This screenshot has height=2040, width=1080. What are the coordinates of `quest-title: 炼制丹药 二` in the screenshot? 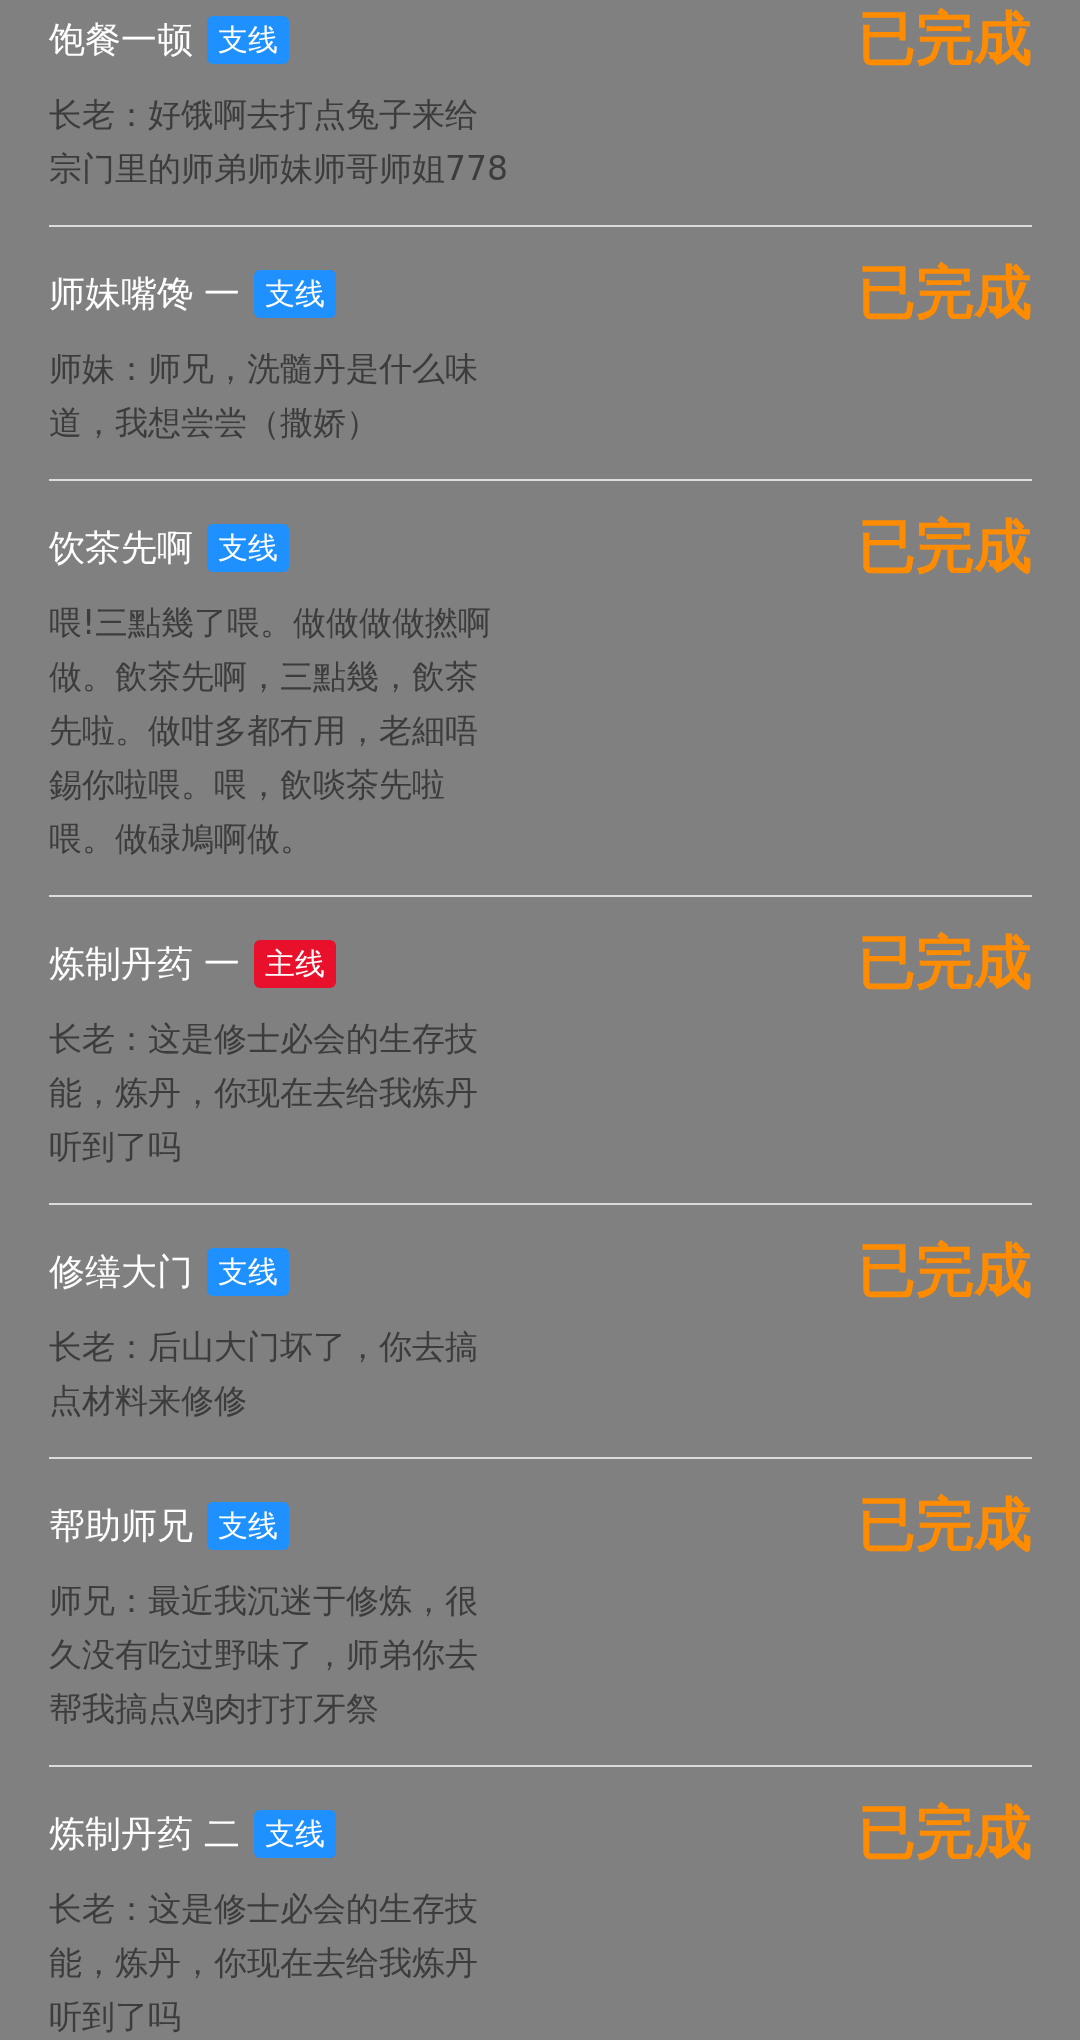 It's located at (145, 1834).